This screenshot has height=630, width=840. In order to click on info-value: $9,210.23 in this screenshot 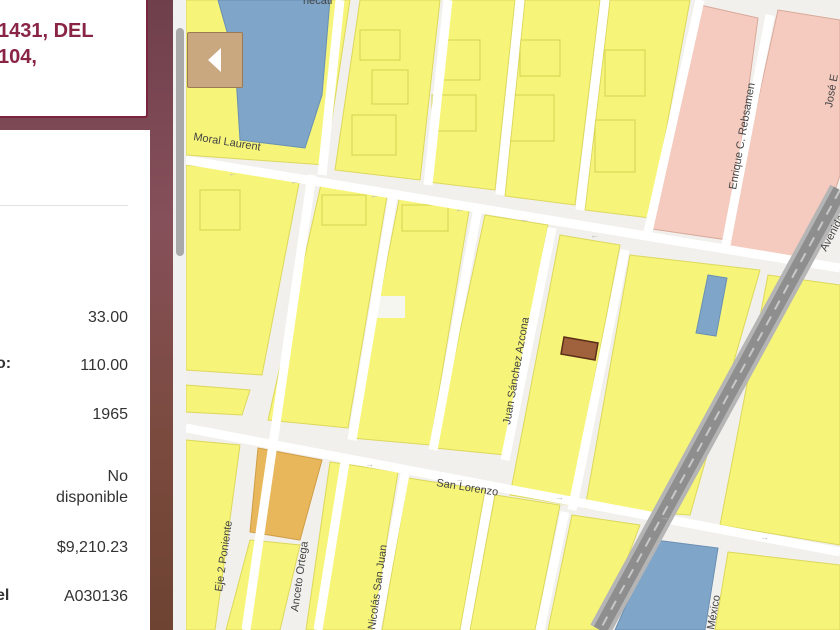, I will do `click(92, 547)`.